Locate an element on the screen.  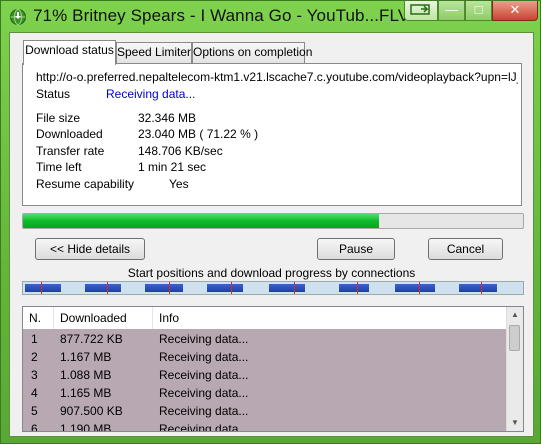
cancel-button: Cancel is located at coordinates (465, 249).